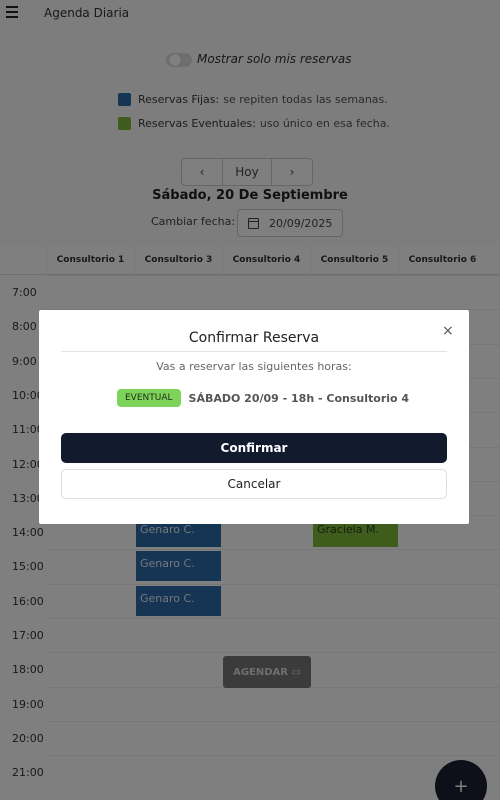 The width and height of the screenshot is (500, 800). I want to click on modal-title: Confirmar Reserva, so click(254, 338).